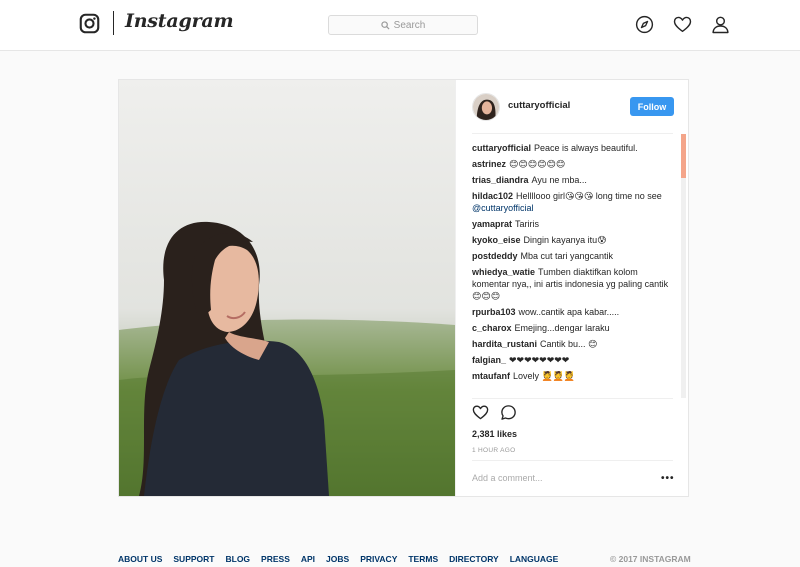 The height and width of the screenshot is (567, 800). What do you see at coordinates (492, 328) in the screenshot?
I see `comment-username: c_charox` at bounding box center [492, 328].